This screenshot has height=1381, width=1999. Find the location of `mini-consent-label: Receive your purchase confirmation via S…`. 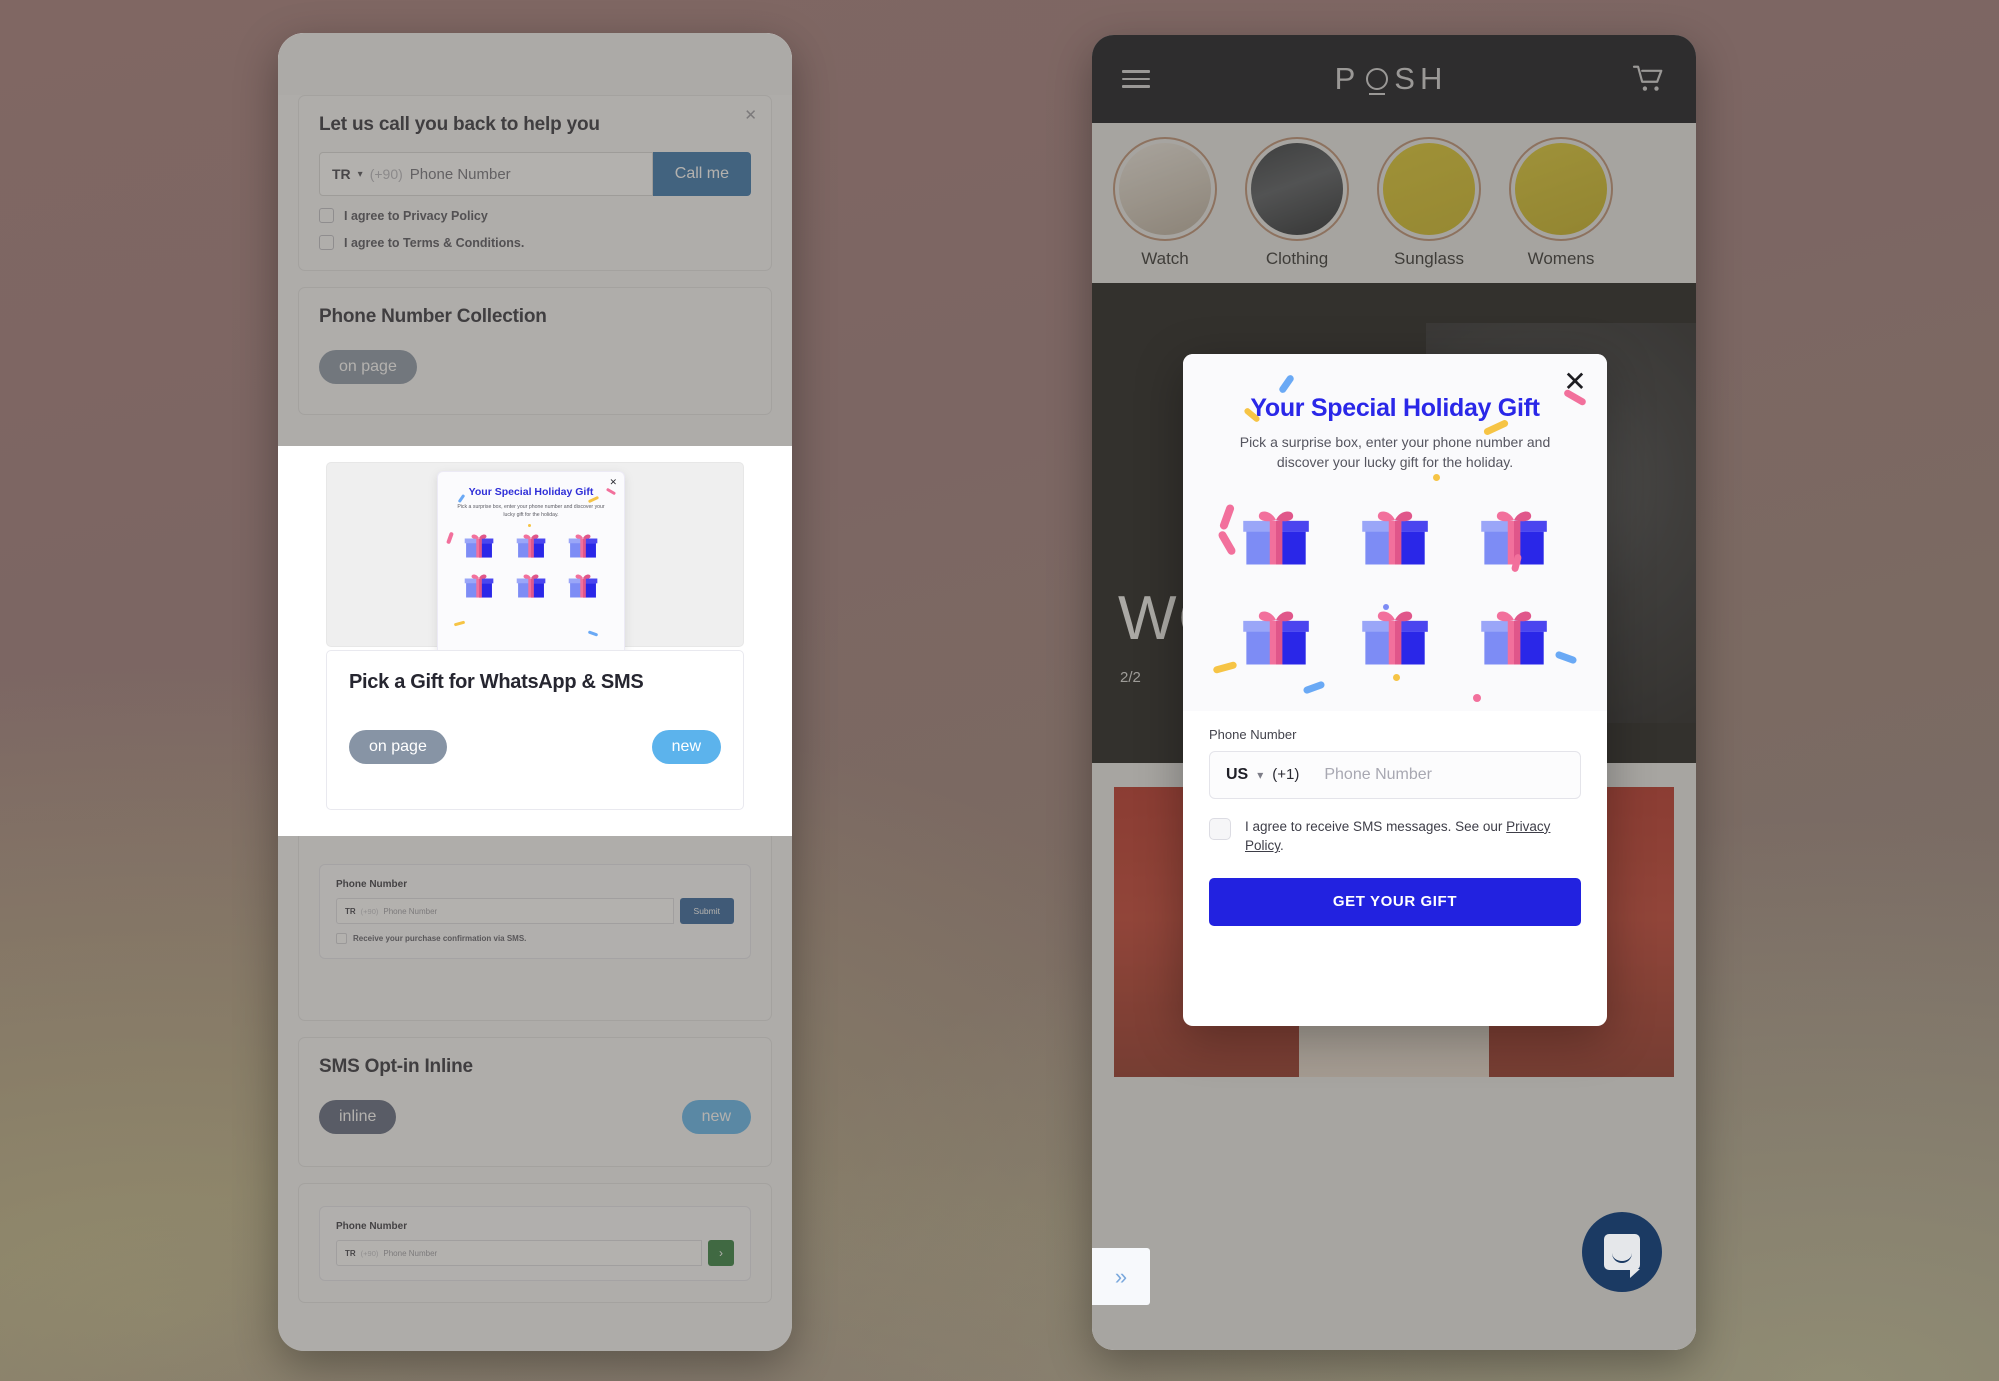

mini-consent-label: Receive your purchase confirmation via S… is located at coordinates (440, 938).